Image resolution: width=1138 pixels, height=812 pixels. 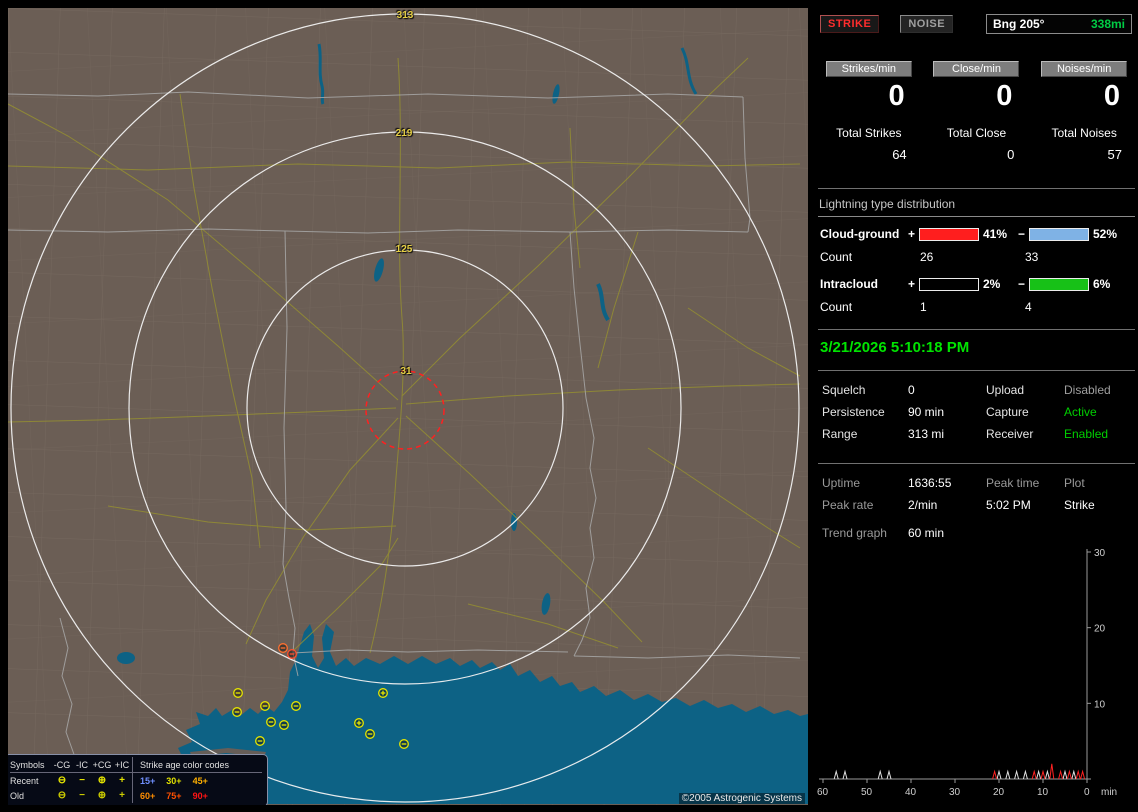 What do you see at coordinates (927, 24) in the screenshot?
I see `noise-mode-button: NOISE` at bounding box center [927, 24].